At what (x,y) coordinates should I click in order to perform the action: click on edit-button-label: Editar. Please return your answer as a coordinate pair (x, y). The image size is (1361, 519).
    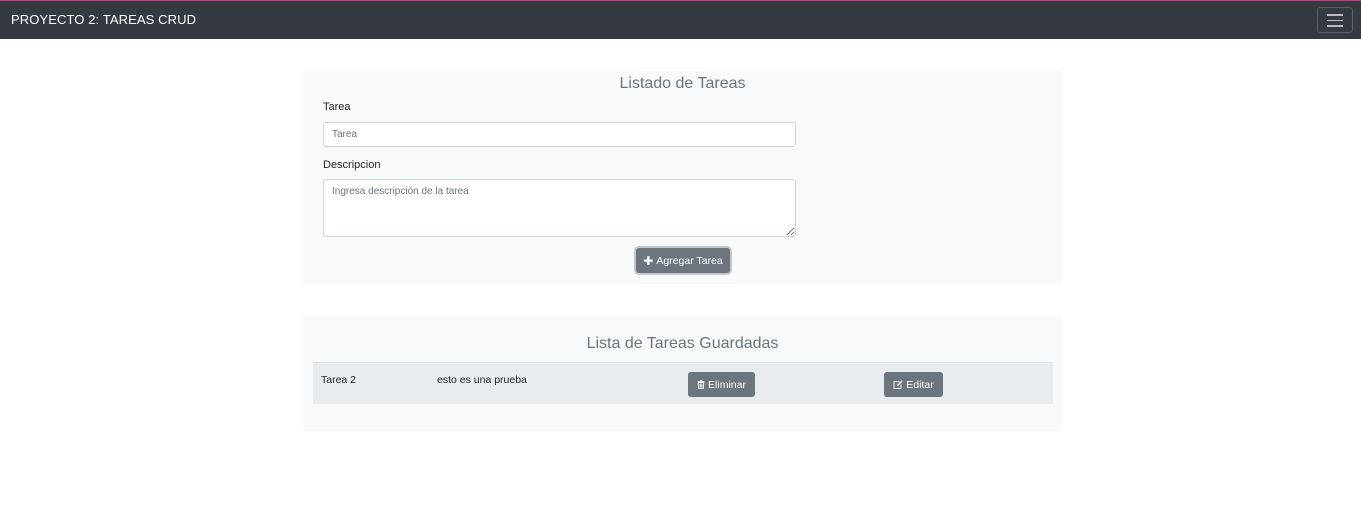
    Looking at the image, I should click on (920, 384).